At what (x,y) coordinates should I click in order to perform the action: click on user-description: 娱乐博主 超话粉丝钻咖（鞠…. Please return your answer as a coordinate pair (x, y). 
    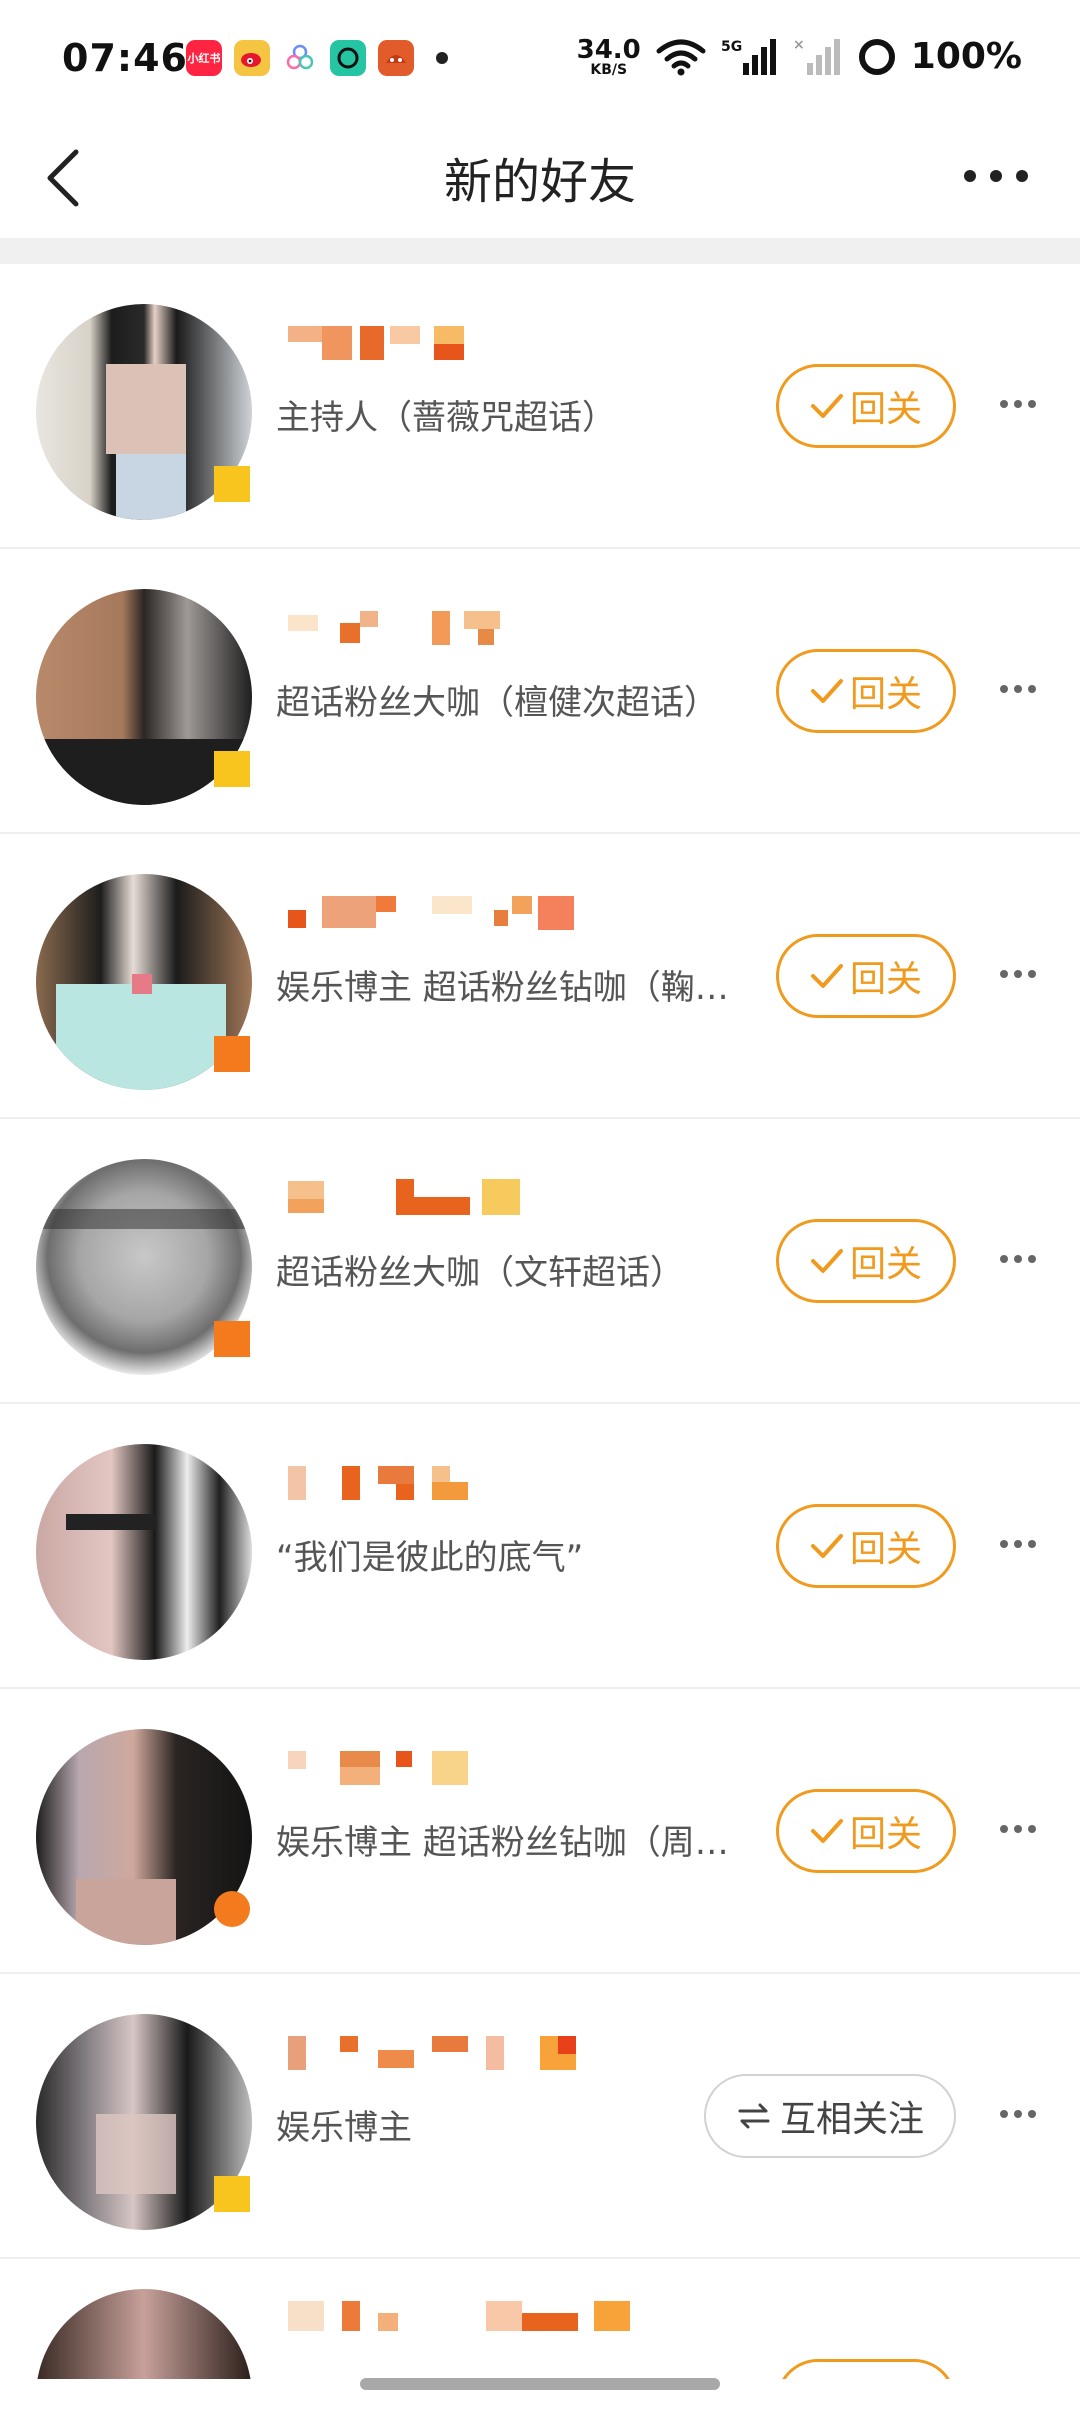
    Looking at the image, I should click on (502, 988).